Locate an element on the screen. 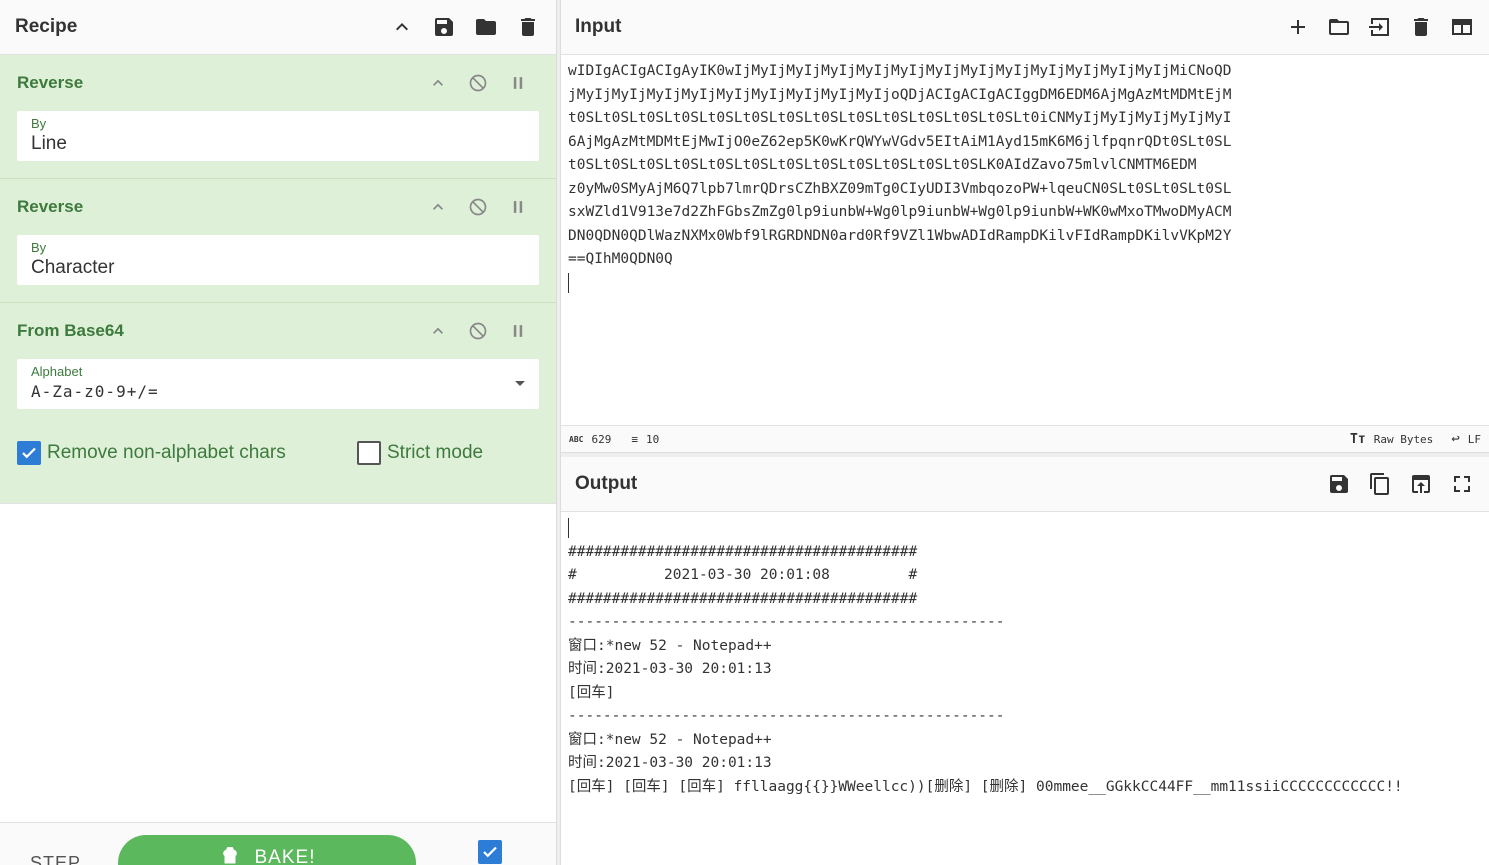 The height and width of the screenshot is (865, 1489). format-selector: Raw Bytes is located at coordinates (1404, 439).